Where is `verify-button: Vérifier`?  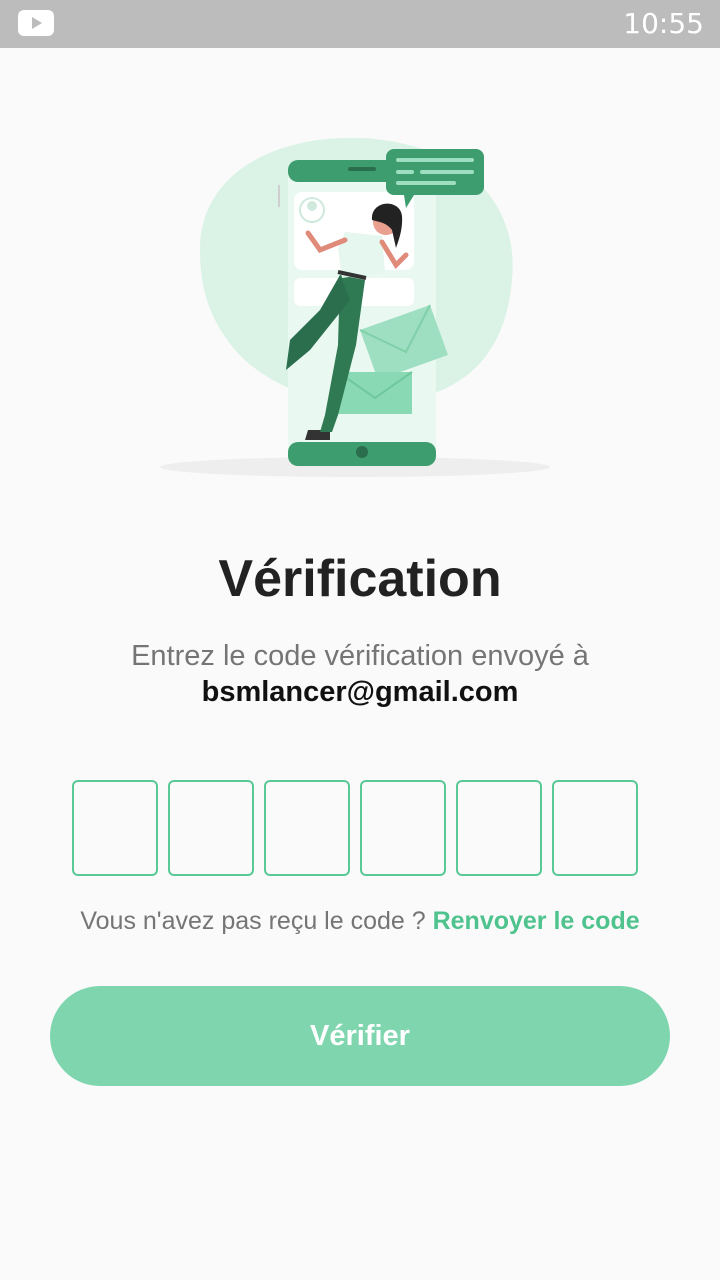
verify-button: Vérifier is located at coordinates (360, 1036).